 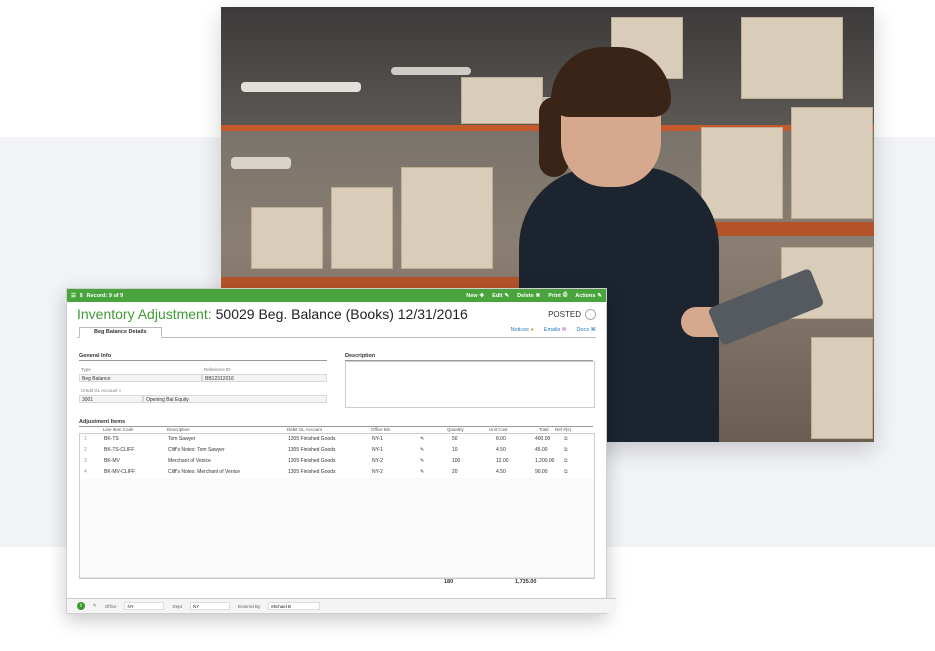 I want to click on emails-label: Emails, so click(x=552, y=330).